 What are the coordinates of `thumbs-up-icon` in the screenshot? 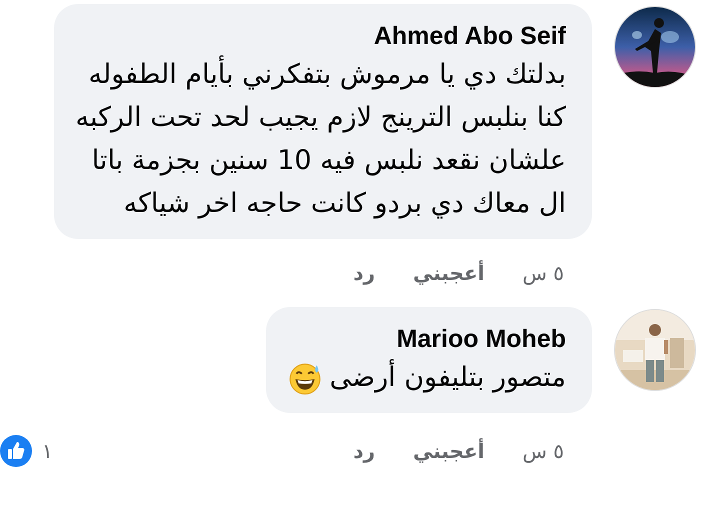 It's located at (16, 451).